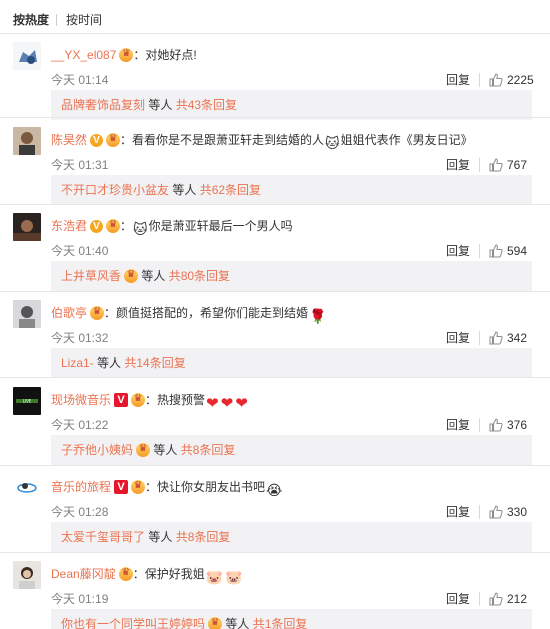 The height and width of the screenshot is (629, 550). I want to click on comment-username: 音乐的旅程, so click(81, 487).